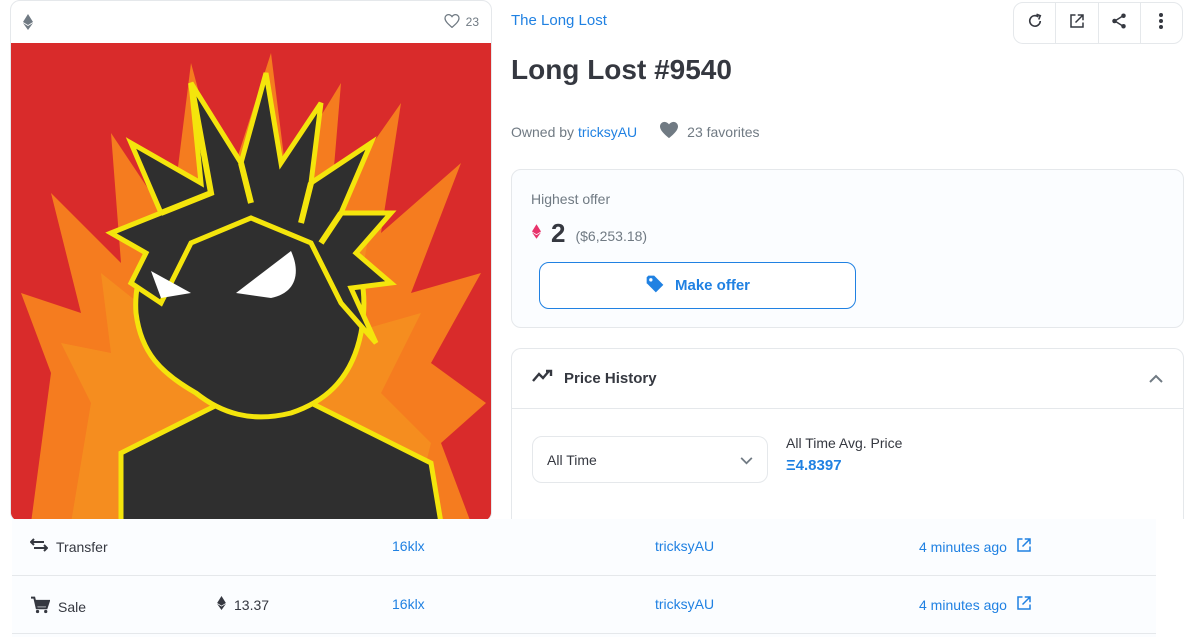  What do you see at coordinates (847, 379) in the screenshot?
I see `price-history-header: Price History` at bounding box center [847, 379].